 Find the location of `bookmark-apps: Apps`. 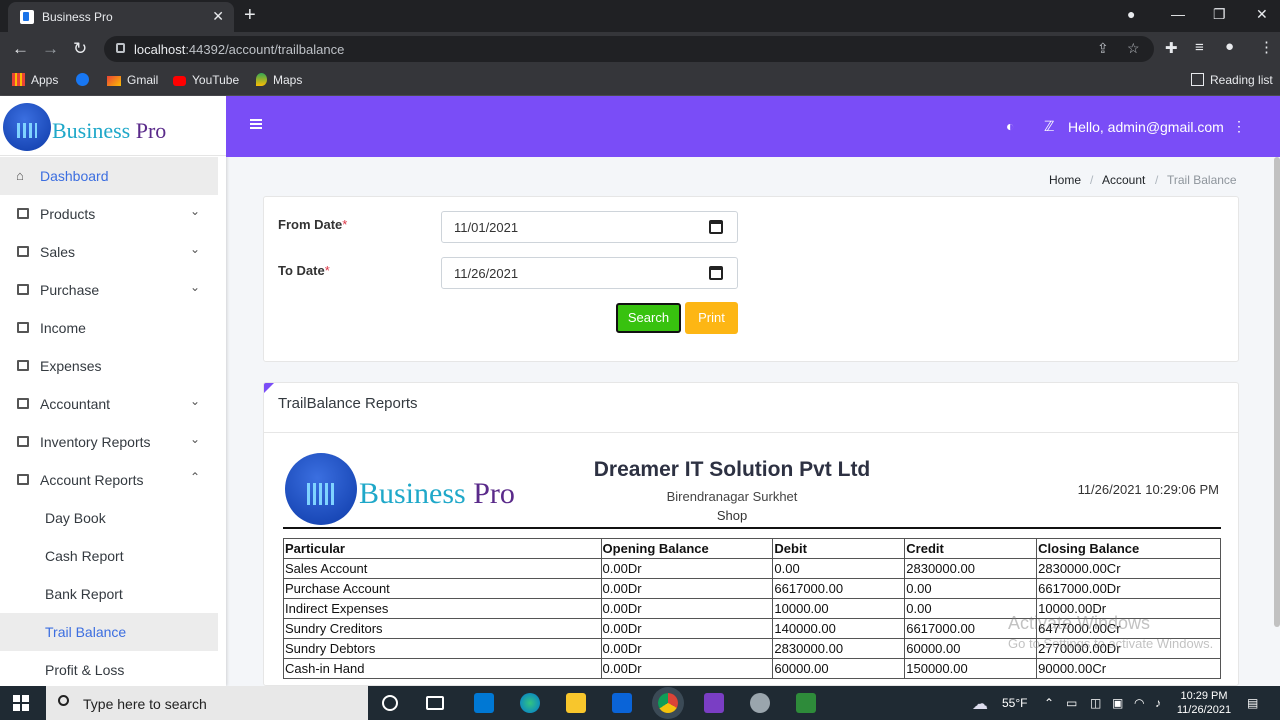

bookmark-apps: Apps is located at coordinates (35, 80).